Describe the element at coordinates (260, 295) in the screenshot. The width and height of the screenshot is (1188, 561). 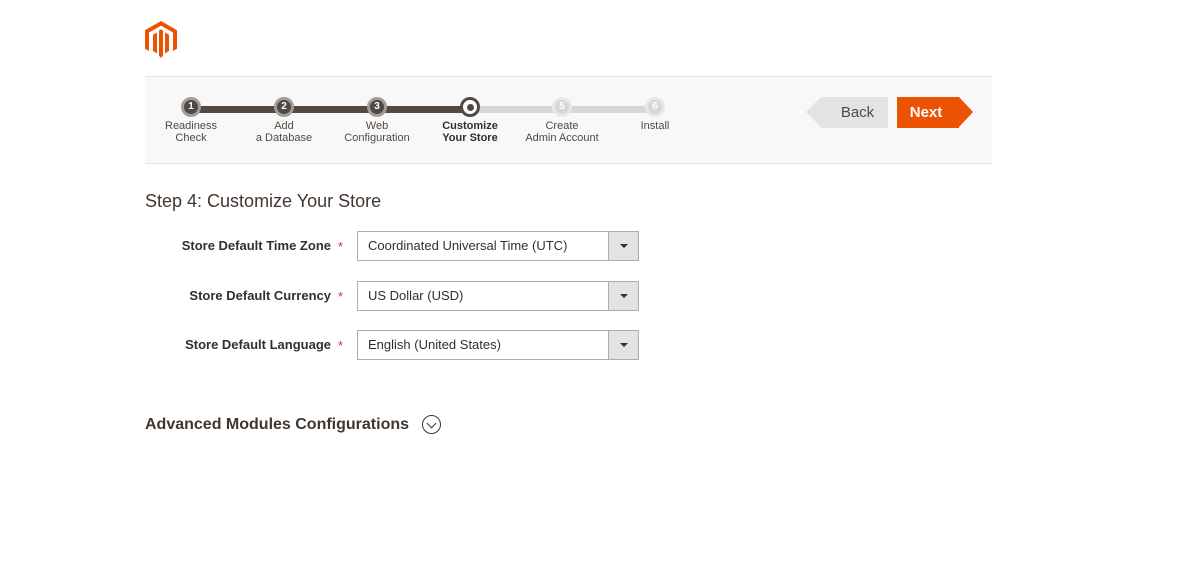
I see `currency-label: Store Default Currency` at that location.